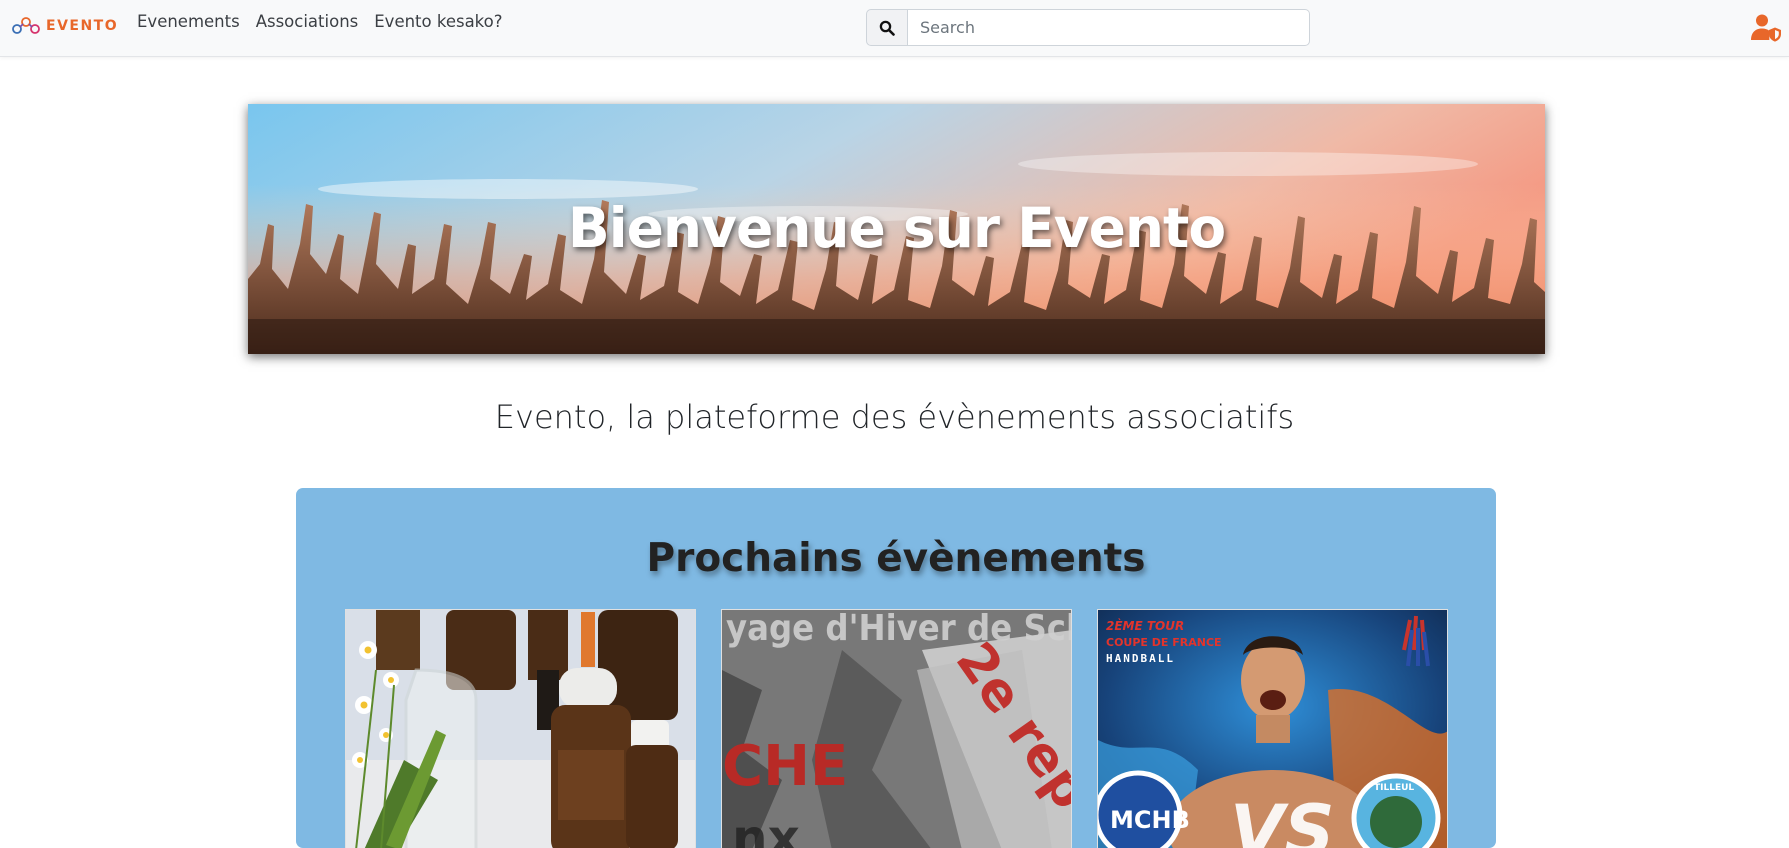  Describe the element at coordinates (26, 25) in the screenshot. I see `evento-logo-icon` at that location.